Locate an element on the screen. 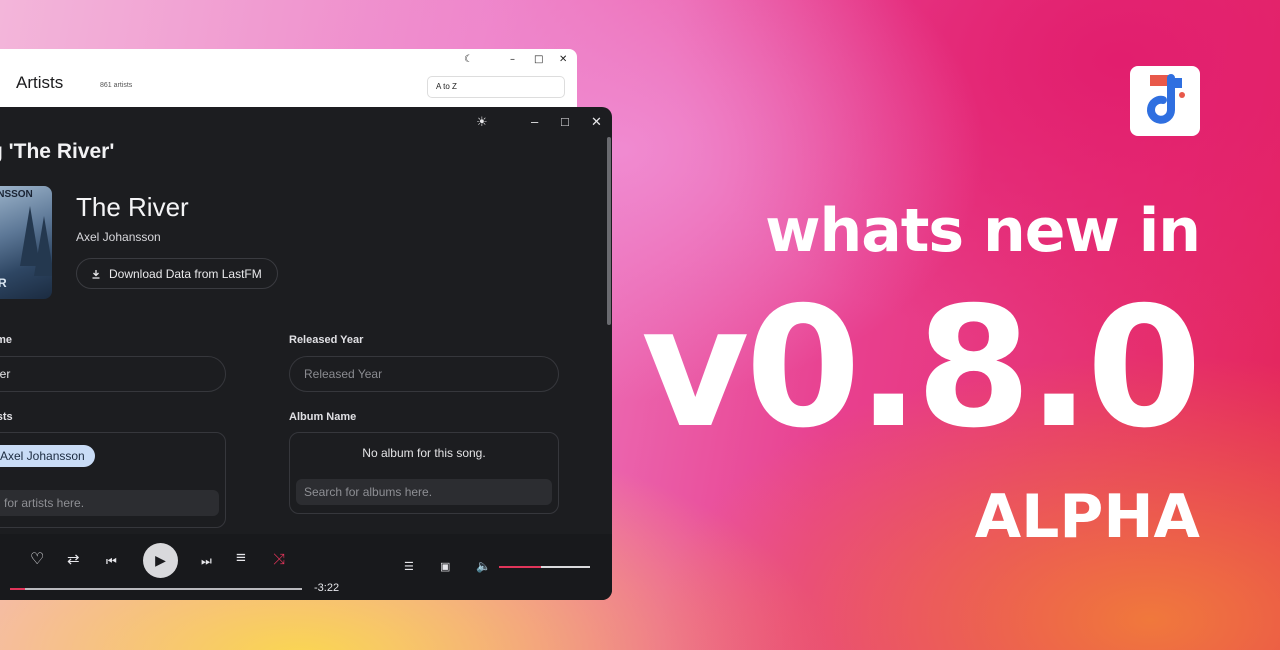  download-lastfm-button: Download Data from LastFM is located at coordinates (177, 273).